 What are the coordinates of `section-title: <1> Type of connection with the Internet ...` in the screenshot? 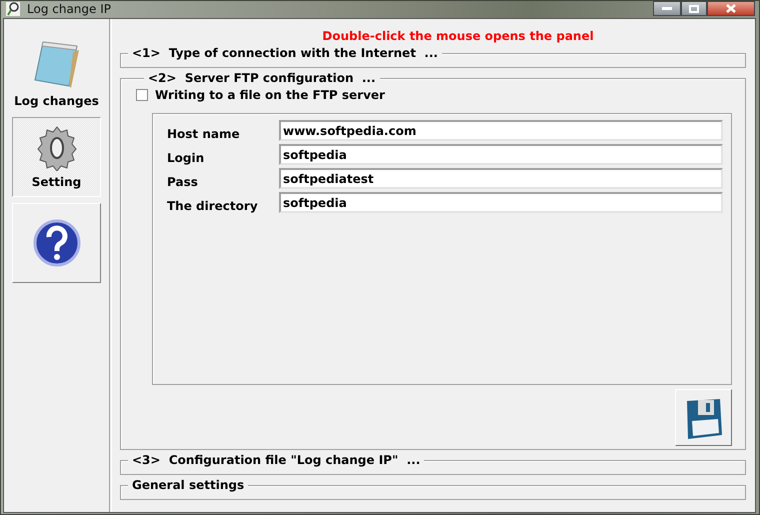 It's located at (285, 53).